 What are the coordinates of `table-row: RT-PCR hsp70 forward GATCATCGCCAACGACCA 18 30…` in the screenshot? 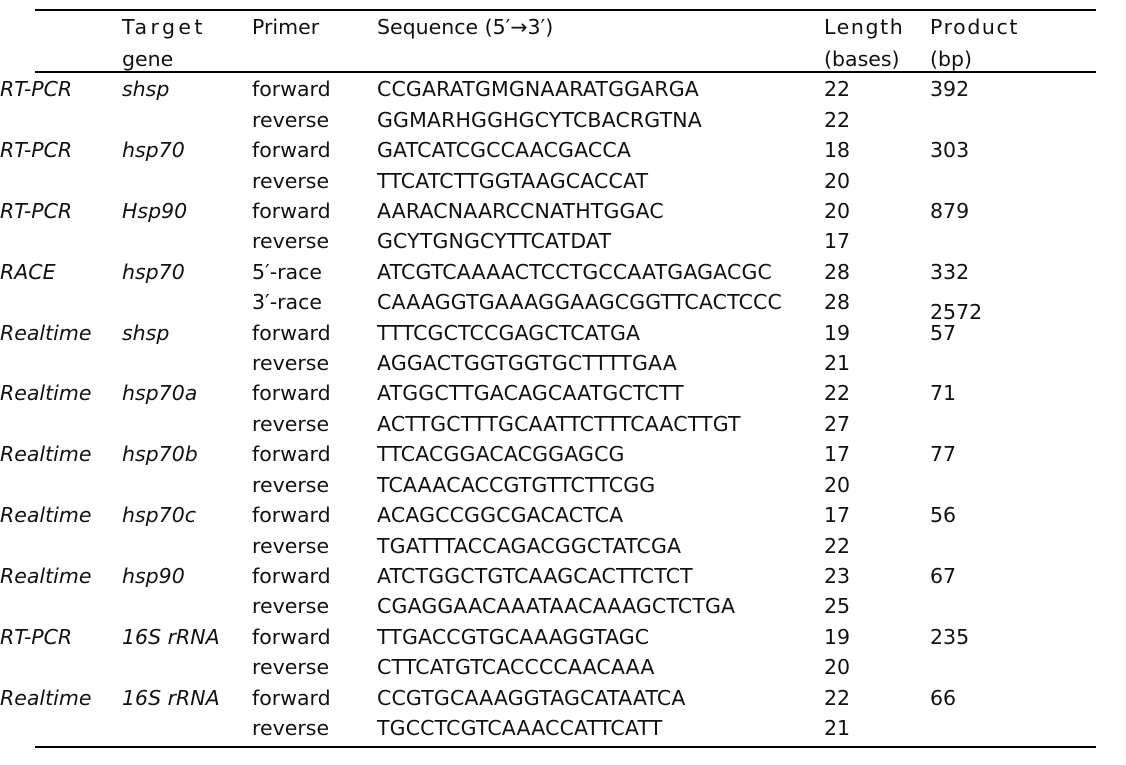 It's located at (563, 150).